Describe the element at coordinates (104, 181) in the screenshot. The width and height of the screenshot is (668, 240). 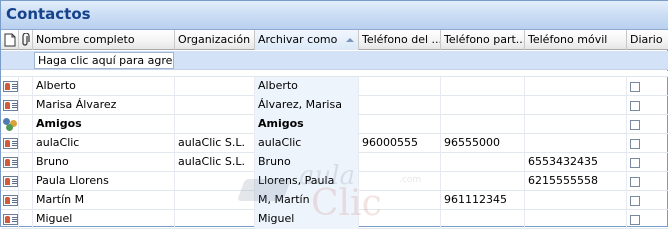
I see `cell-nombre: Paula Llorens` at that location.